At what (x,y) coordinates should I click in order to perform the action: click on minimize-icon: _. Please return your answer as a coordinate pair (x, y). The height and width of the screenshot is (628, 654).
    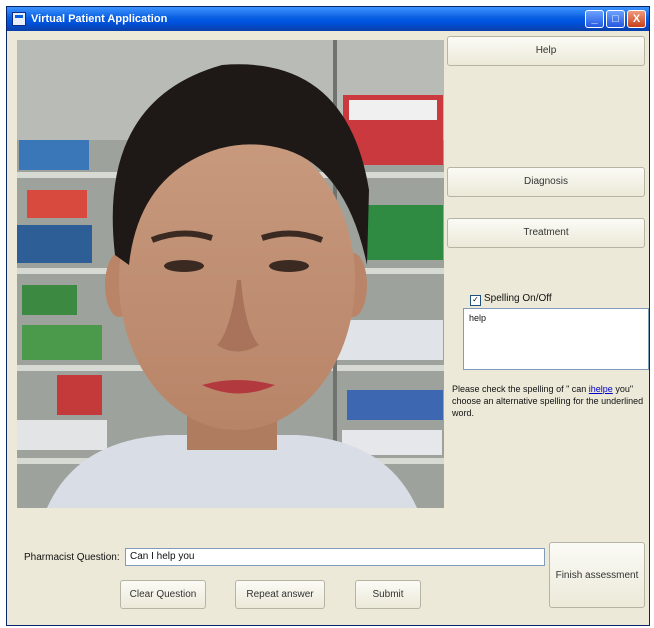
    Looking at the image, I should click on (594, 19).